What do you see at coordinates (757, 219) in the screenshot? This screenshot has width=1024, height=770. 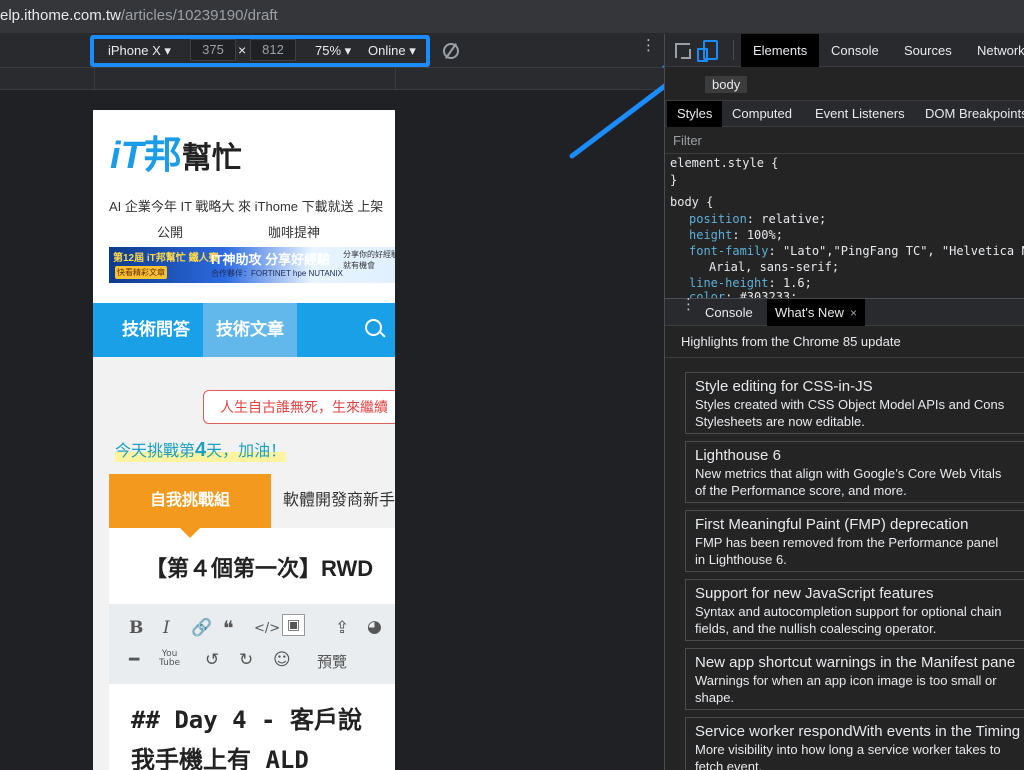 I see `css-declaration: position: relative;` at bounding box center [757, 219].